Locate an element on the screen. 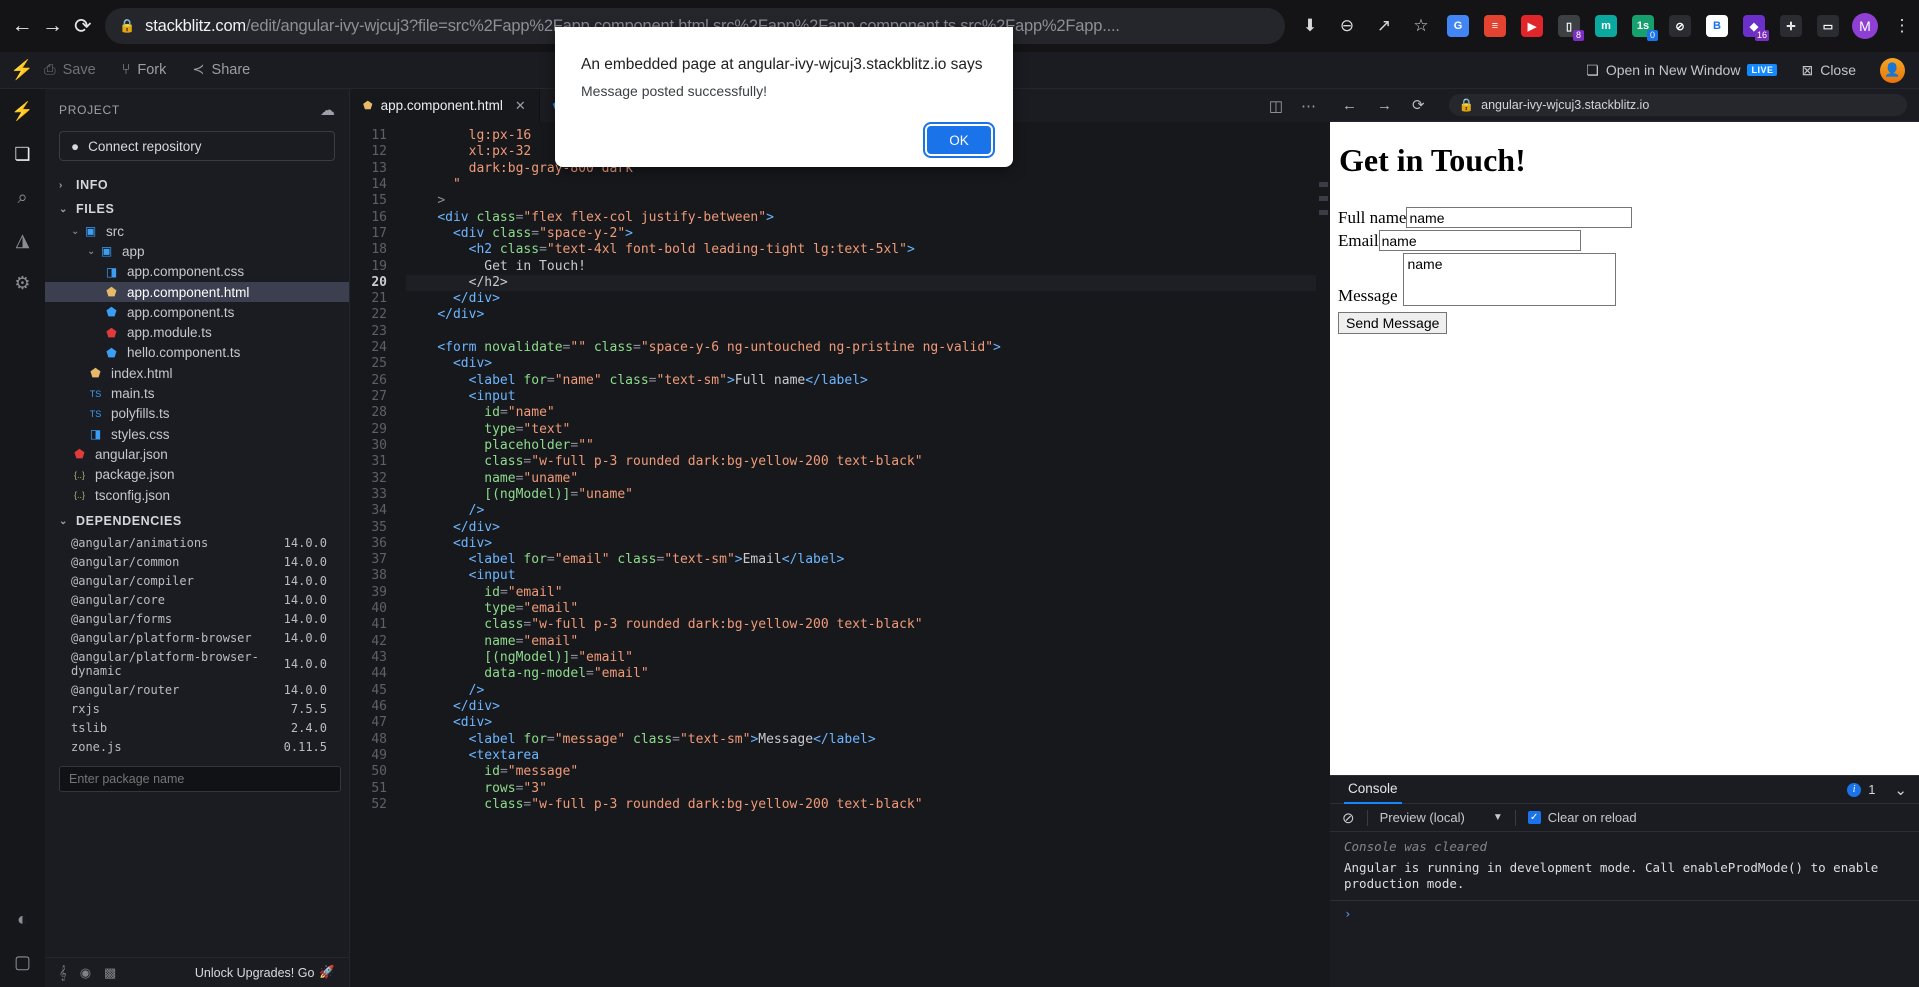  tree-item-src: ⌄ ▣ src is located at coordinates (197, 231).